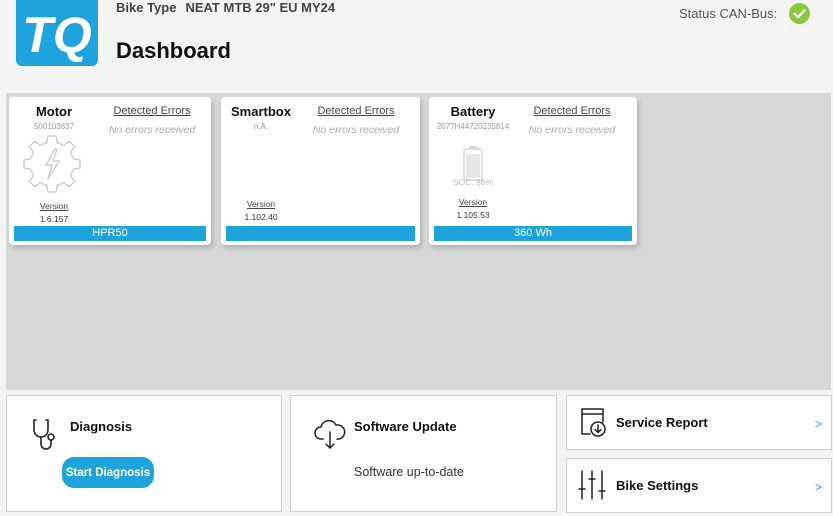 The image size is (833, 516). Describe the element at coordinates (152, 111) in the screenshot. I see `motor-errors-title: Detected Errors` at that location.